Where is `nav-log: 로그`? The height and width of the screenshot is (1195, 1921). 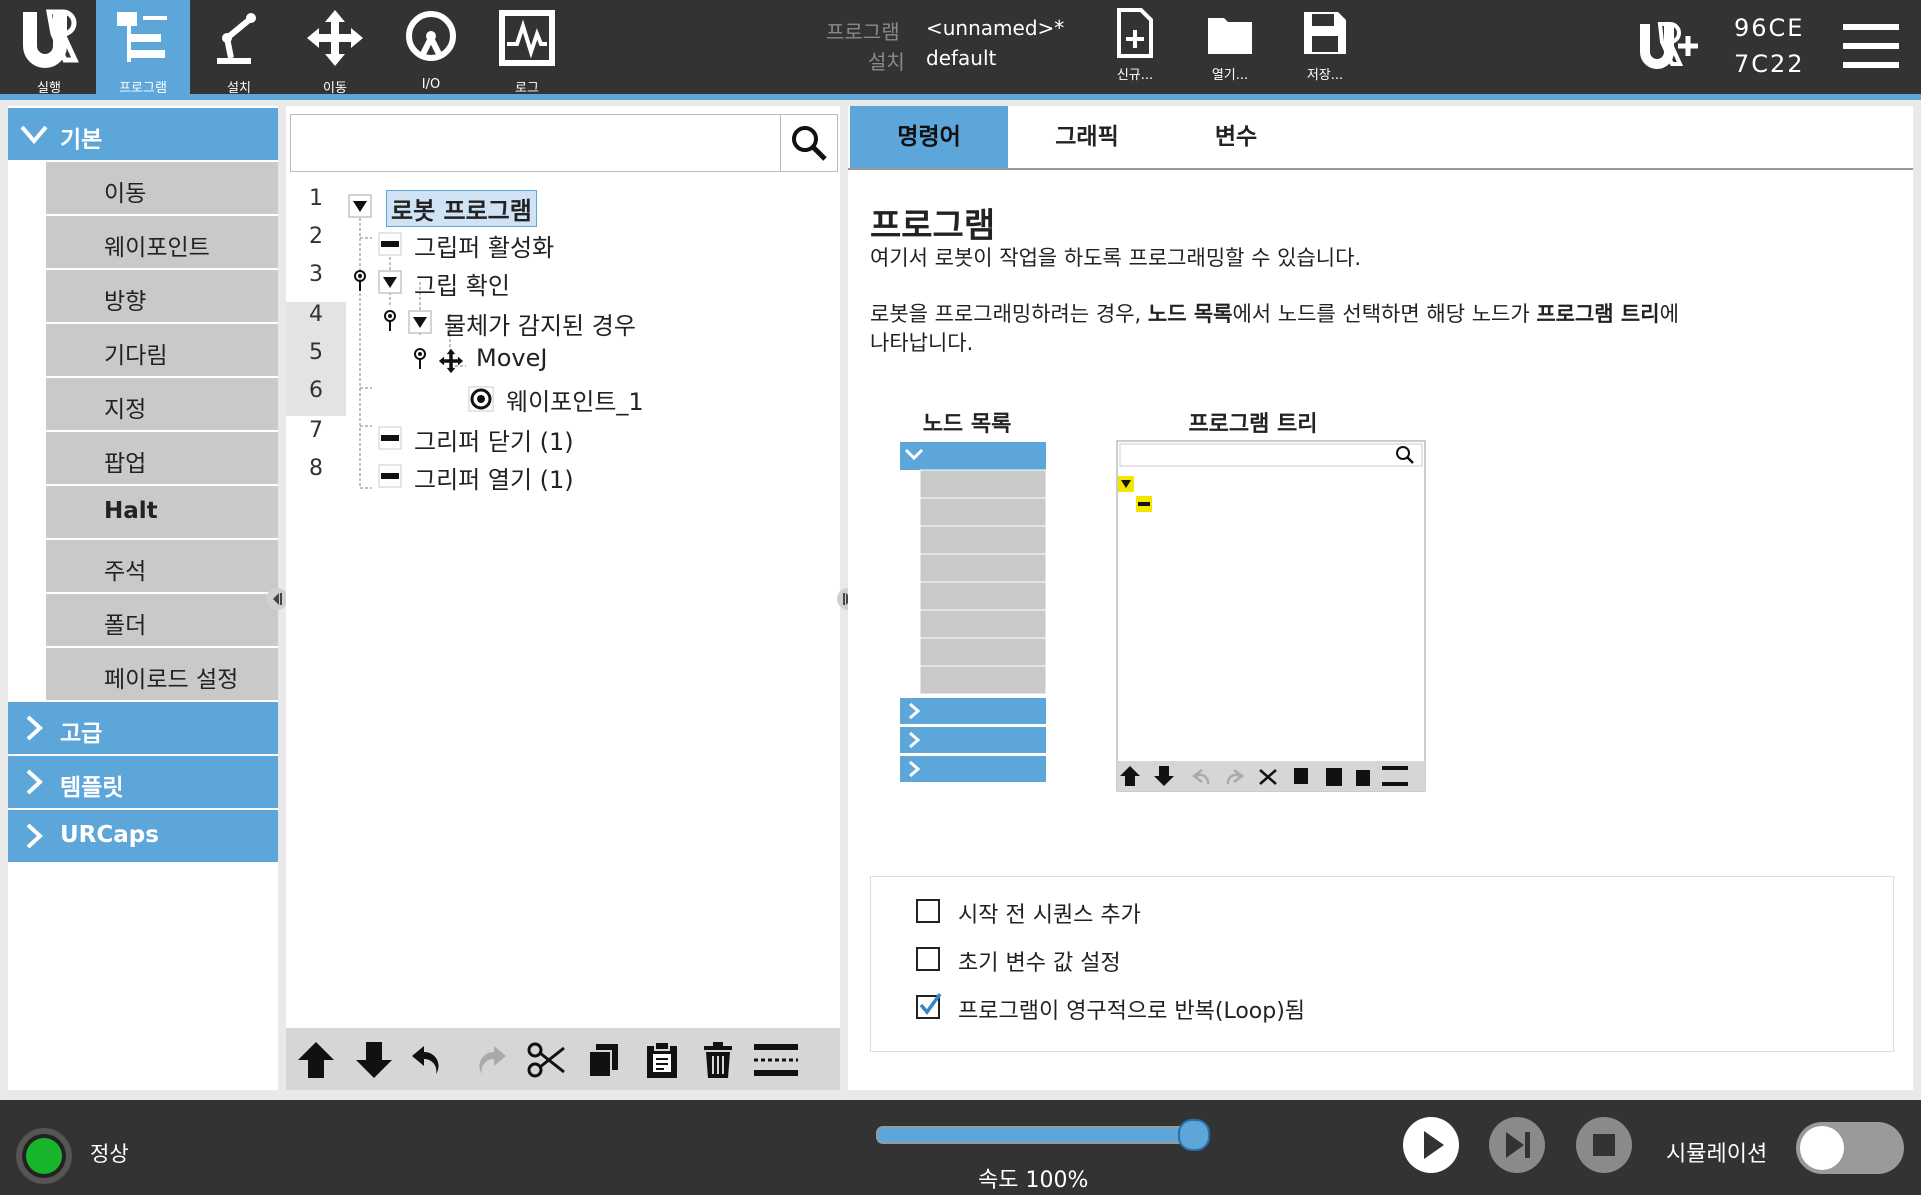
nav-log: 로그 is located at coordinates (527, 48).